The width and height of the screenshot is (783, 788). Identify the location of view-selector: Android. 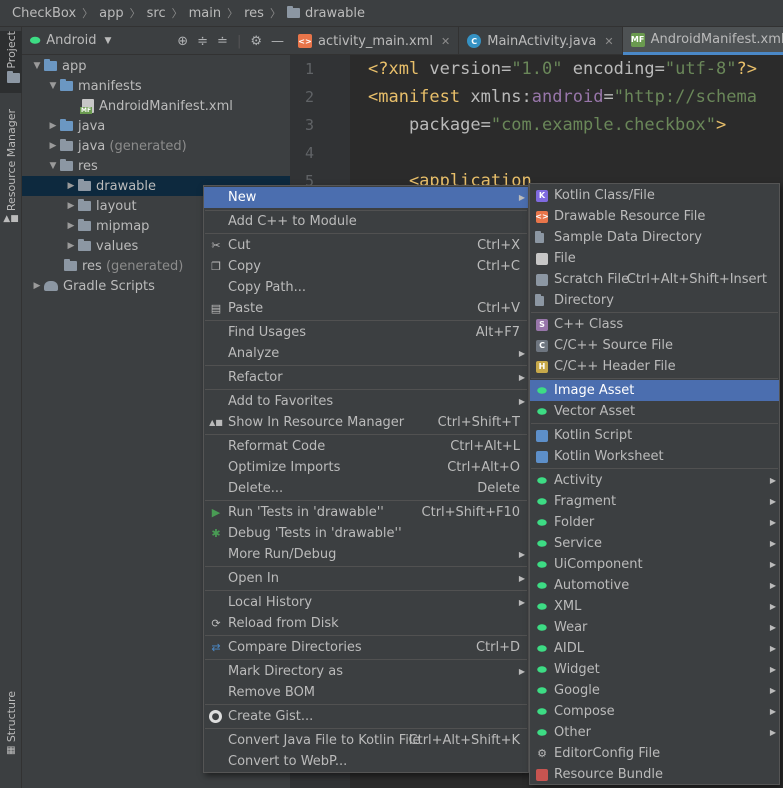
(71, 40).